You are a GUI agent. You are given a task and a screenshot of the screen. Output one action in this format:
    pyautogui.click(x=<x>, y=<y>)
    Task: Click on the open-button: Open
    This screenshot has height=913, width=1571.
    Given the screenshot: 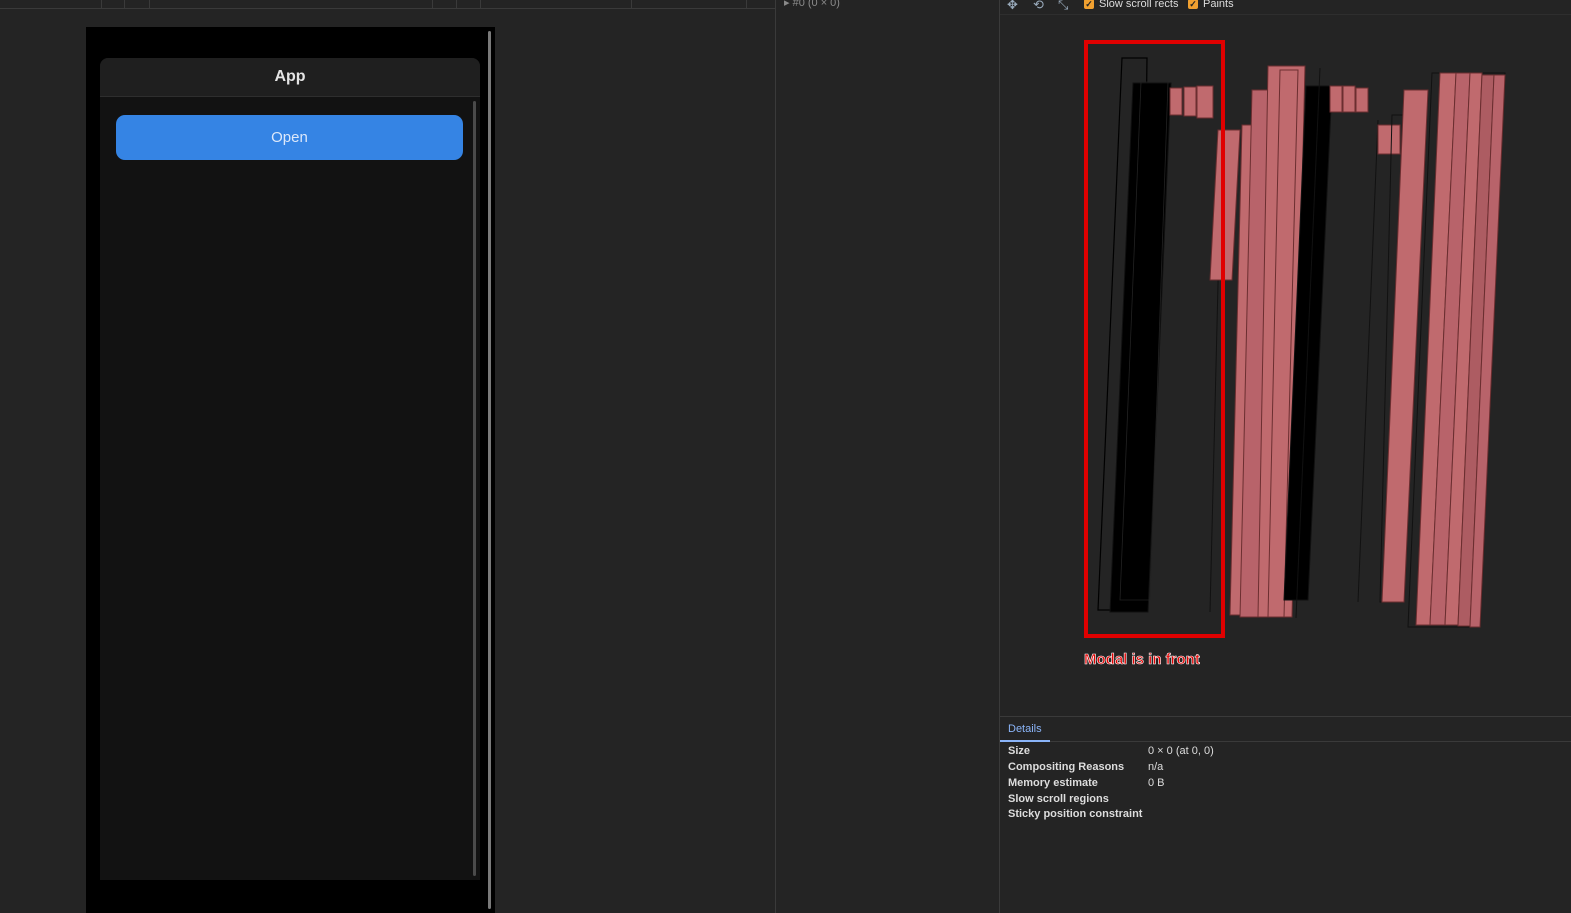 What is the action you would take?
    pyautogui.click(x=289, y=137)
    